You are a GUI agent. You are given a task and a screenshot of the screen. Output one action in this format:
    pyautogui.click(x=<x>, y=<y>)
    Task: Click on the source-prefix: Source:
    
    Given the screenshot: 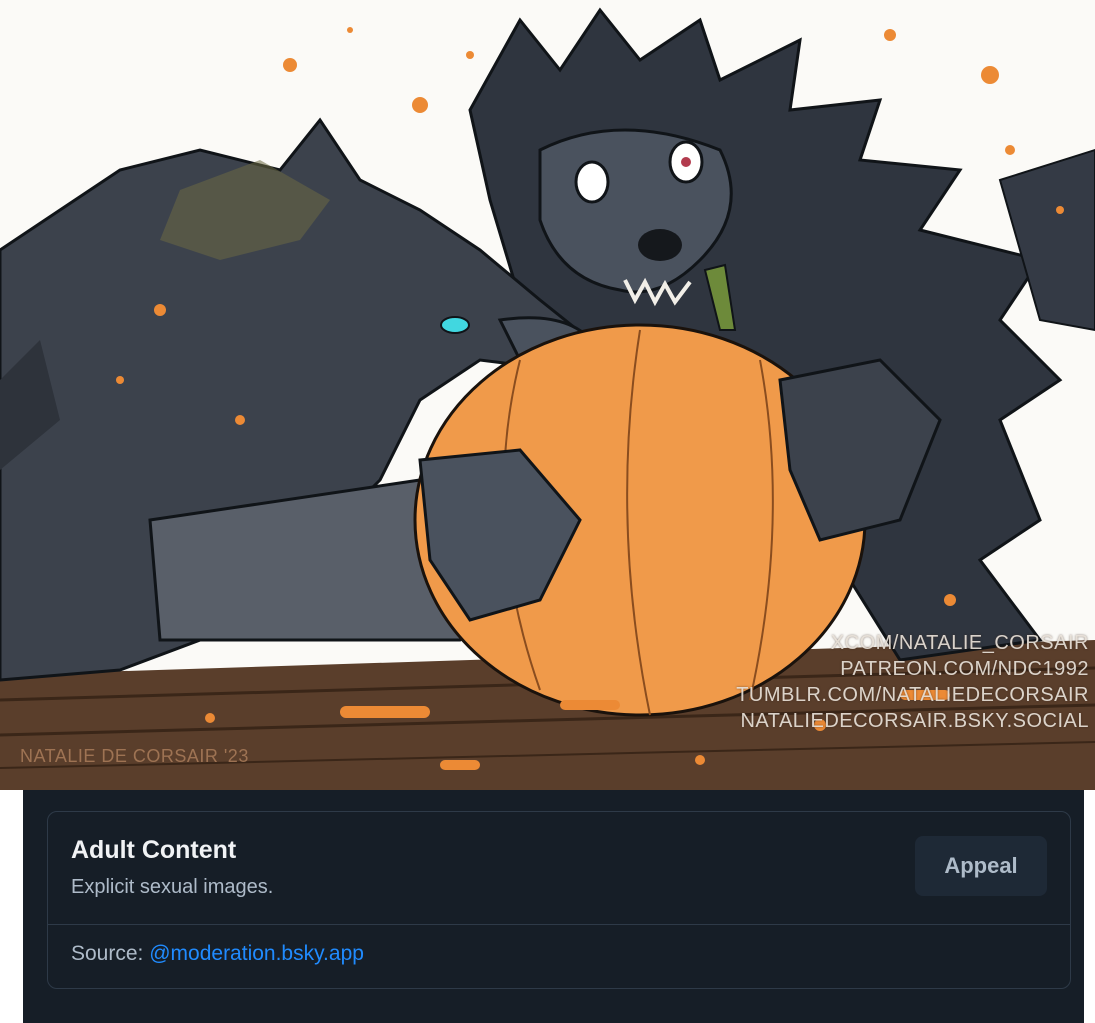 What is the action you would take?
    pyautogui.click(x=110, y=953)
    